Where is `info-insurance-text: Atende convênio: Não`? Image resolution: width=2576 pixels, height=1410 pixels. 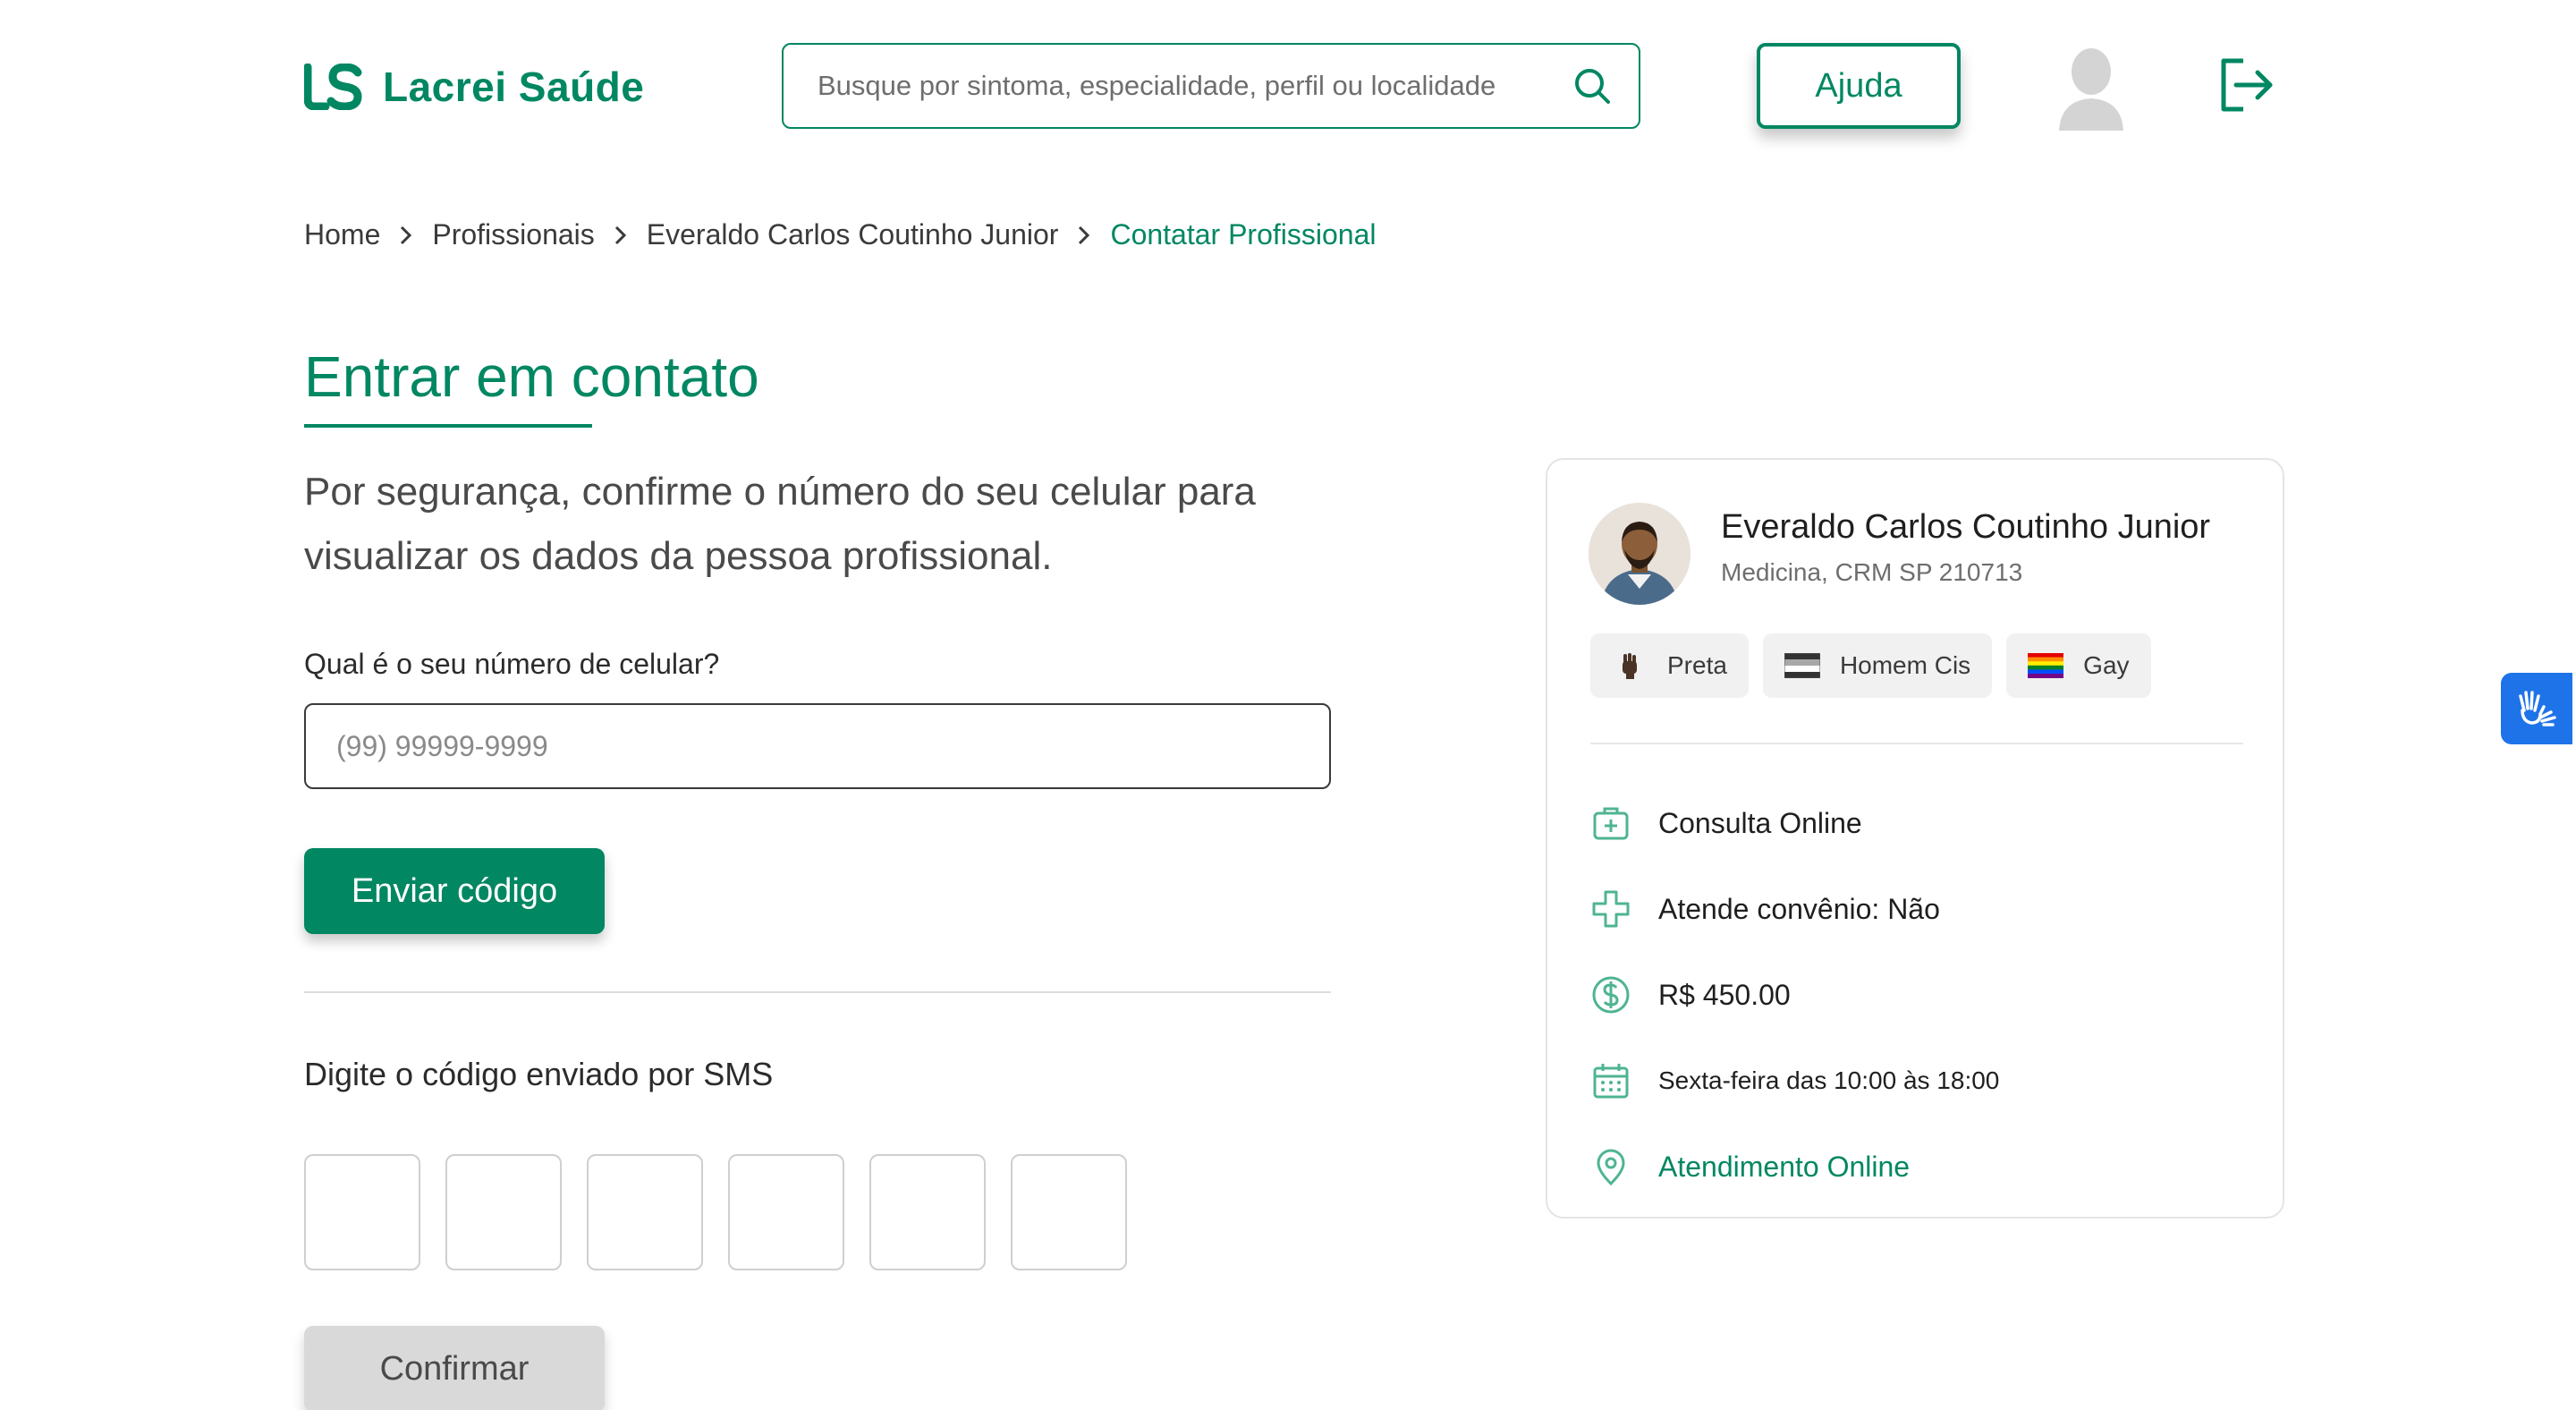
info-insurance-text: Atende convênio: Não is located at coordinates (1799, 909).